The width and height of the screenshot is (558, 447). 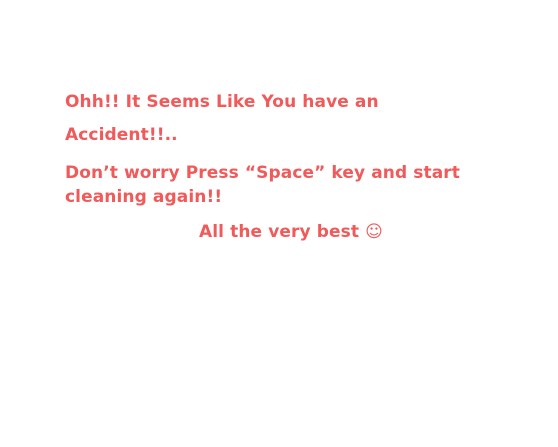 I want to click on best-wishes-line: All the very best ☺, so click(x=291, y=232).